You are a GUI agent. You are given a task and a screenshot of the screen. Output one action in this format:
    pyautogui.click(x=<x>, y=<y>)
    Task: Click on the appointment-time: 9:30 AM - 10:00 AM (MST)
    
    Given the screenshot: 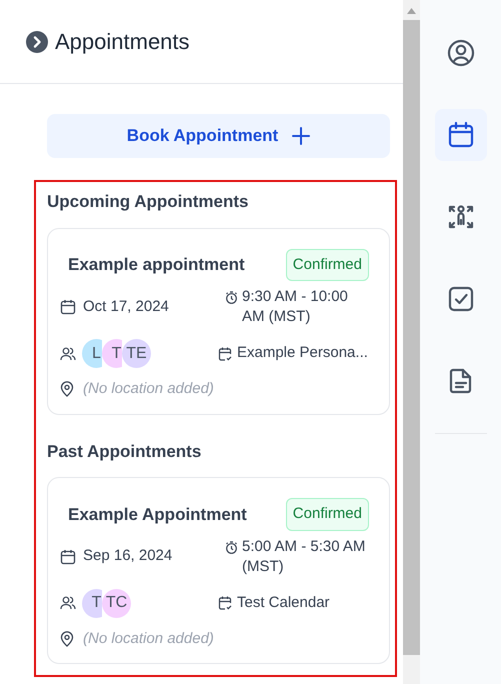 What is the action you would take?
    pyautogui.click(x=295, y=307)
    